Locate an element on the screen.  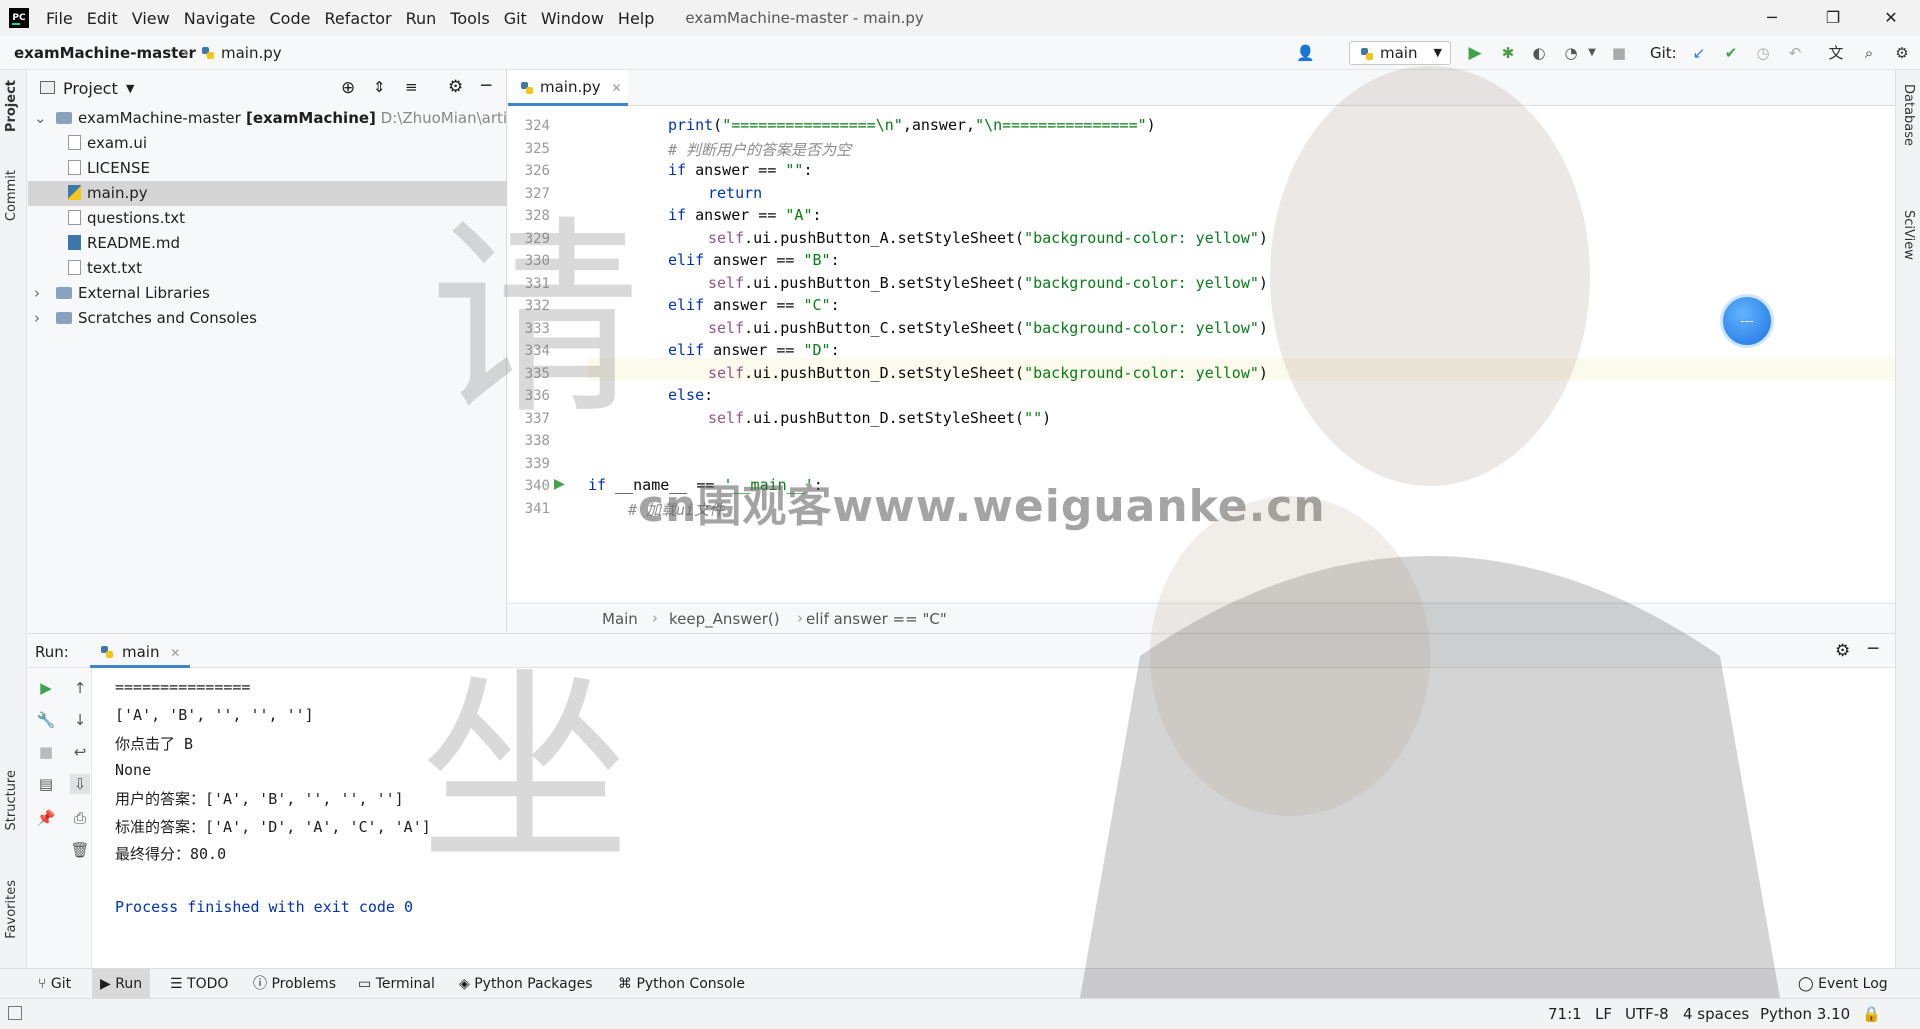
layout-toggle-icon is located at coordinates (15, 1013).